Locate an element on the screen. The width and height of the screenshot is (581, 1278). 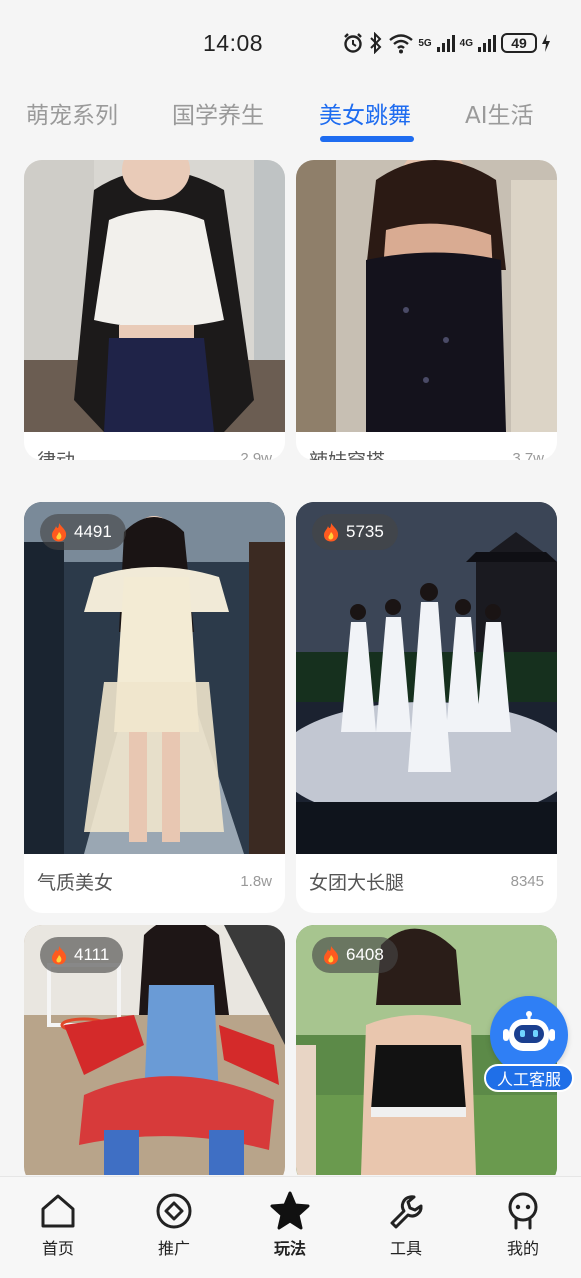
video-thumbnail: 4111 is located at coordinates (154, 1050).